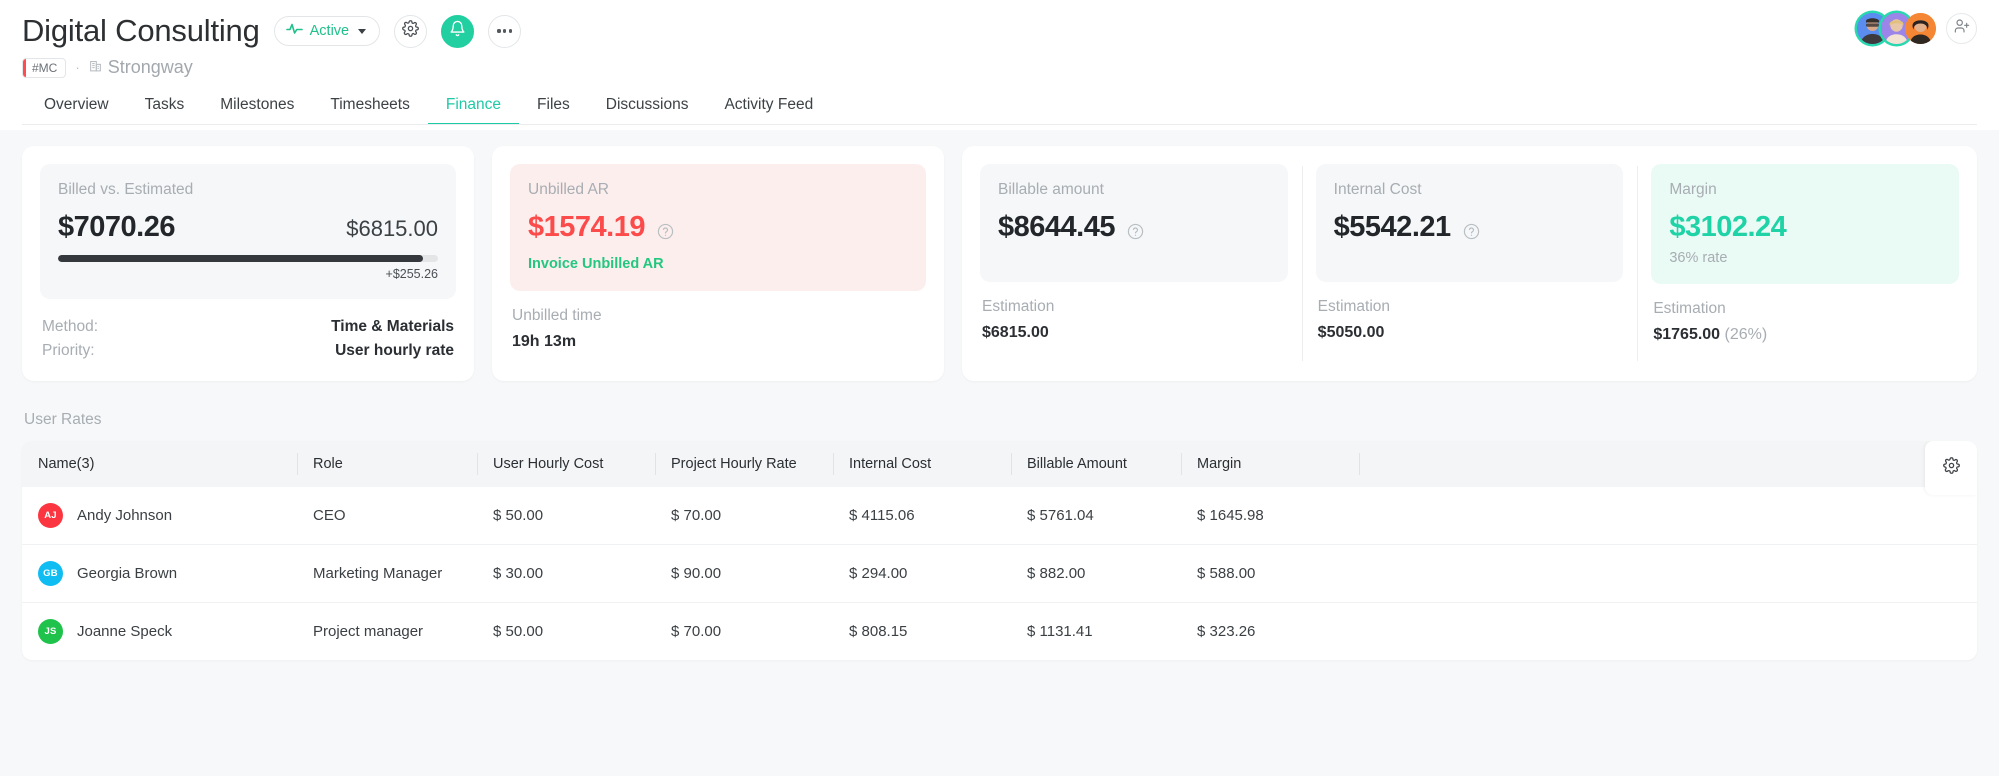  What do you see at coordinates (362, 31) in the screenshot?
I see `chevron-down-icon` at bounding box center [362, 31].